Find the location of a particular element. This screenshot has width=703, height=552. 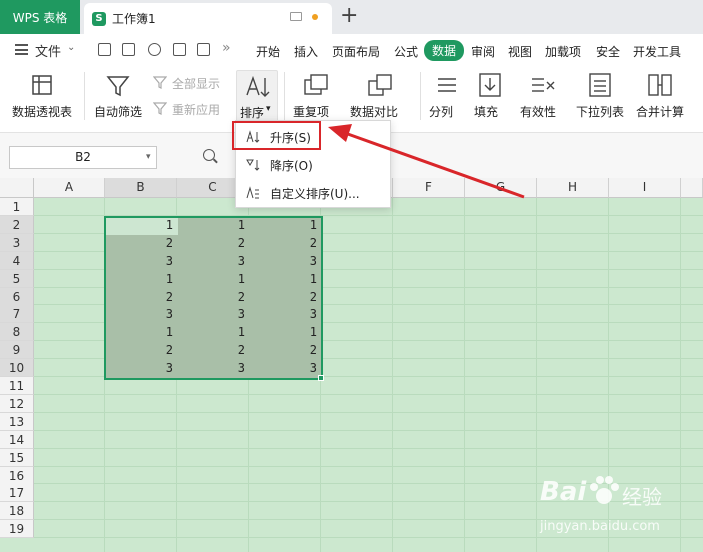

tab-view: 视图 is located at coordinates (520, 51).